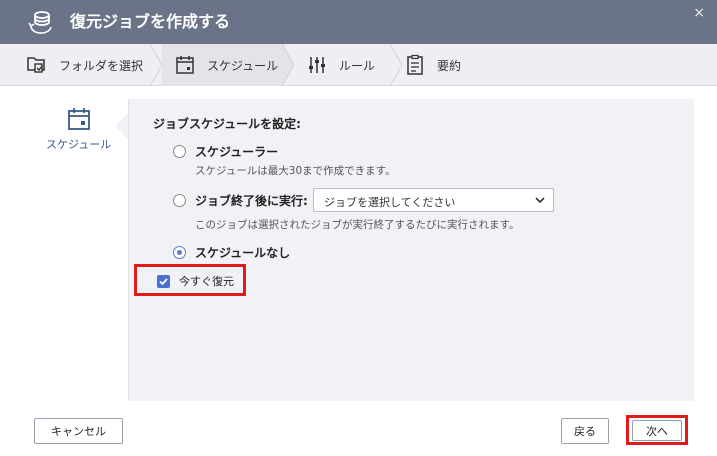 This screenshot has height=456, width=717. I want to click on job-select: ジョブを選択してください, so click(433, 200).